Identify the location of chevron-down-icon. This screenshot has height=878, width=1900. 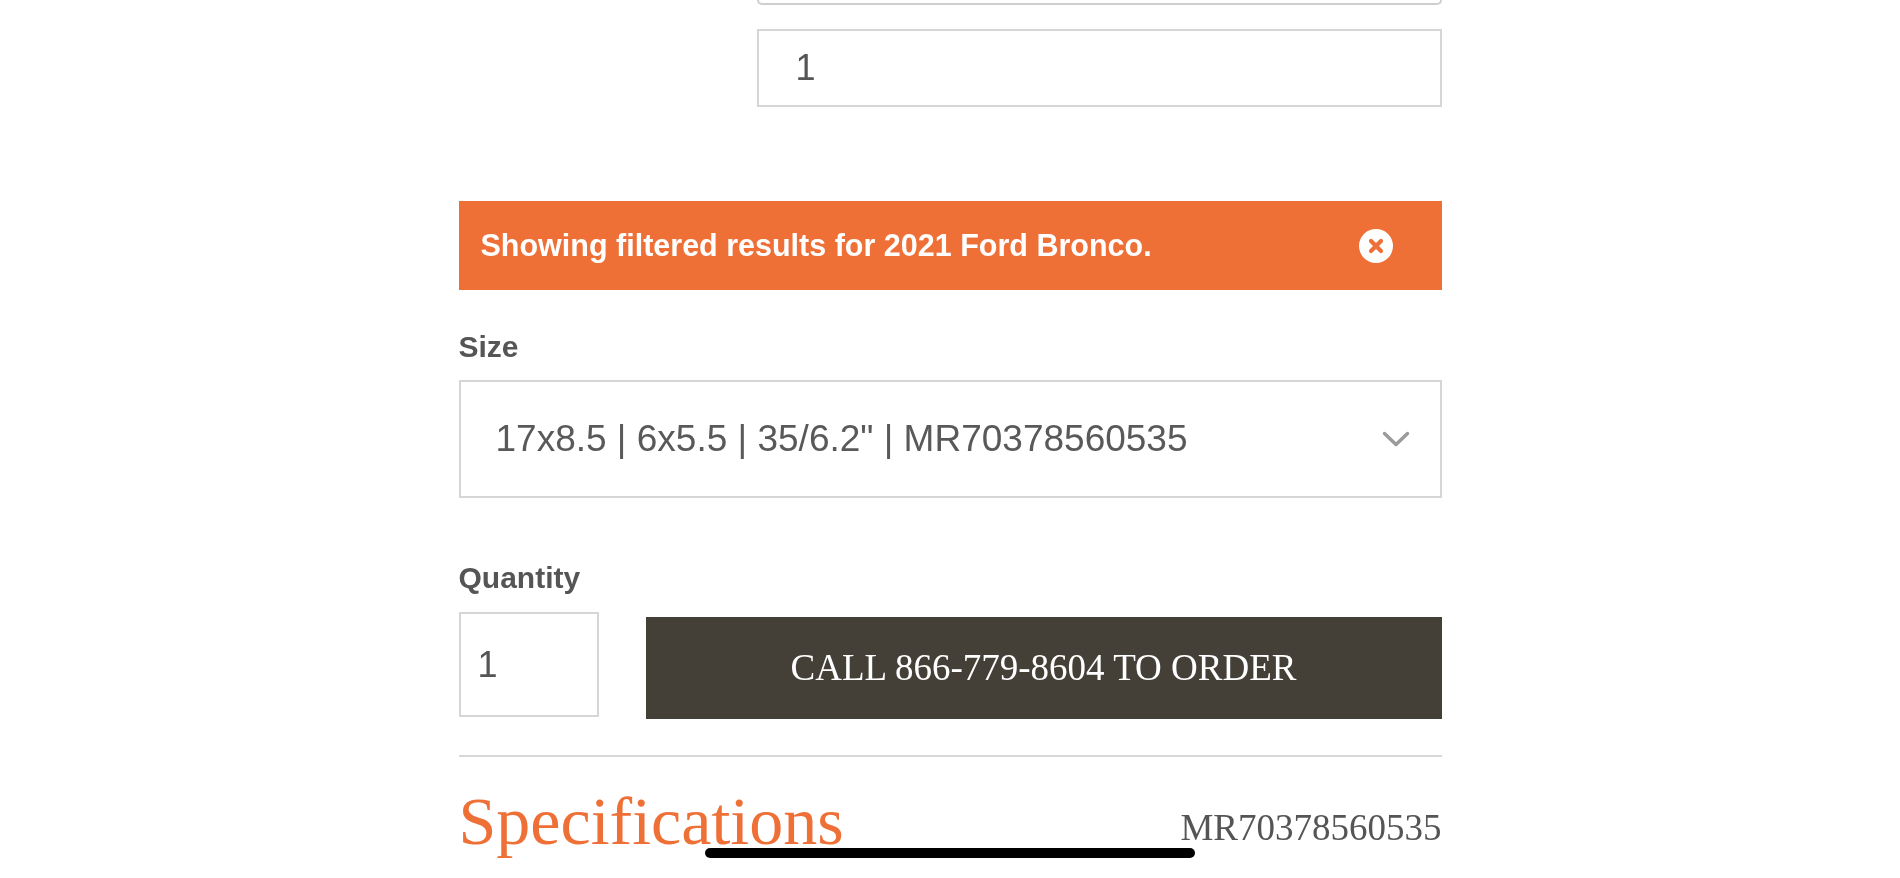
(1395, 439).